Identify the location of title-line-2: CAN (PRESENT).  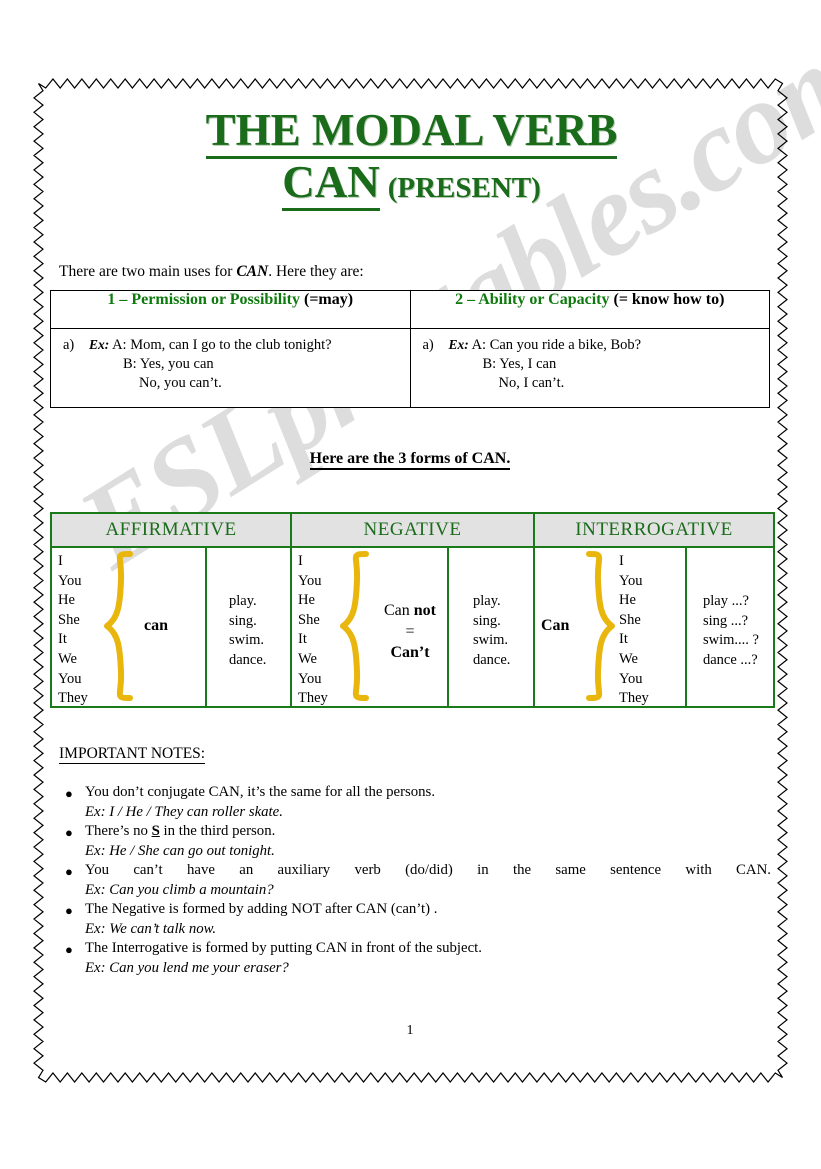
(411, 183).